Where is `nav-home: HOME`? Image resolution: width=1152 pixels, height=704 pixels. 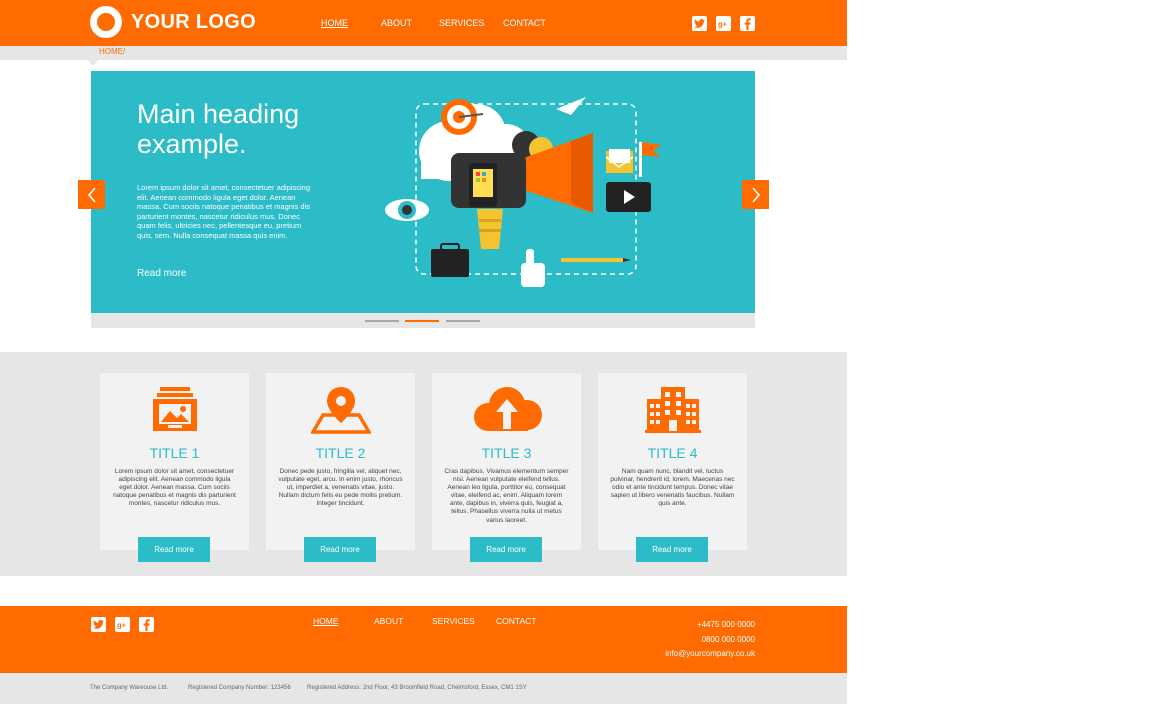 nav-home: HOME is located at coordinates (334, 23).